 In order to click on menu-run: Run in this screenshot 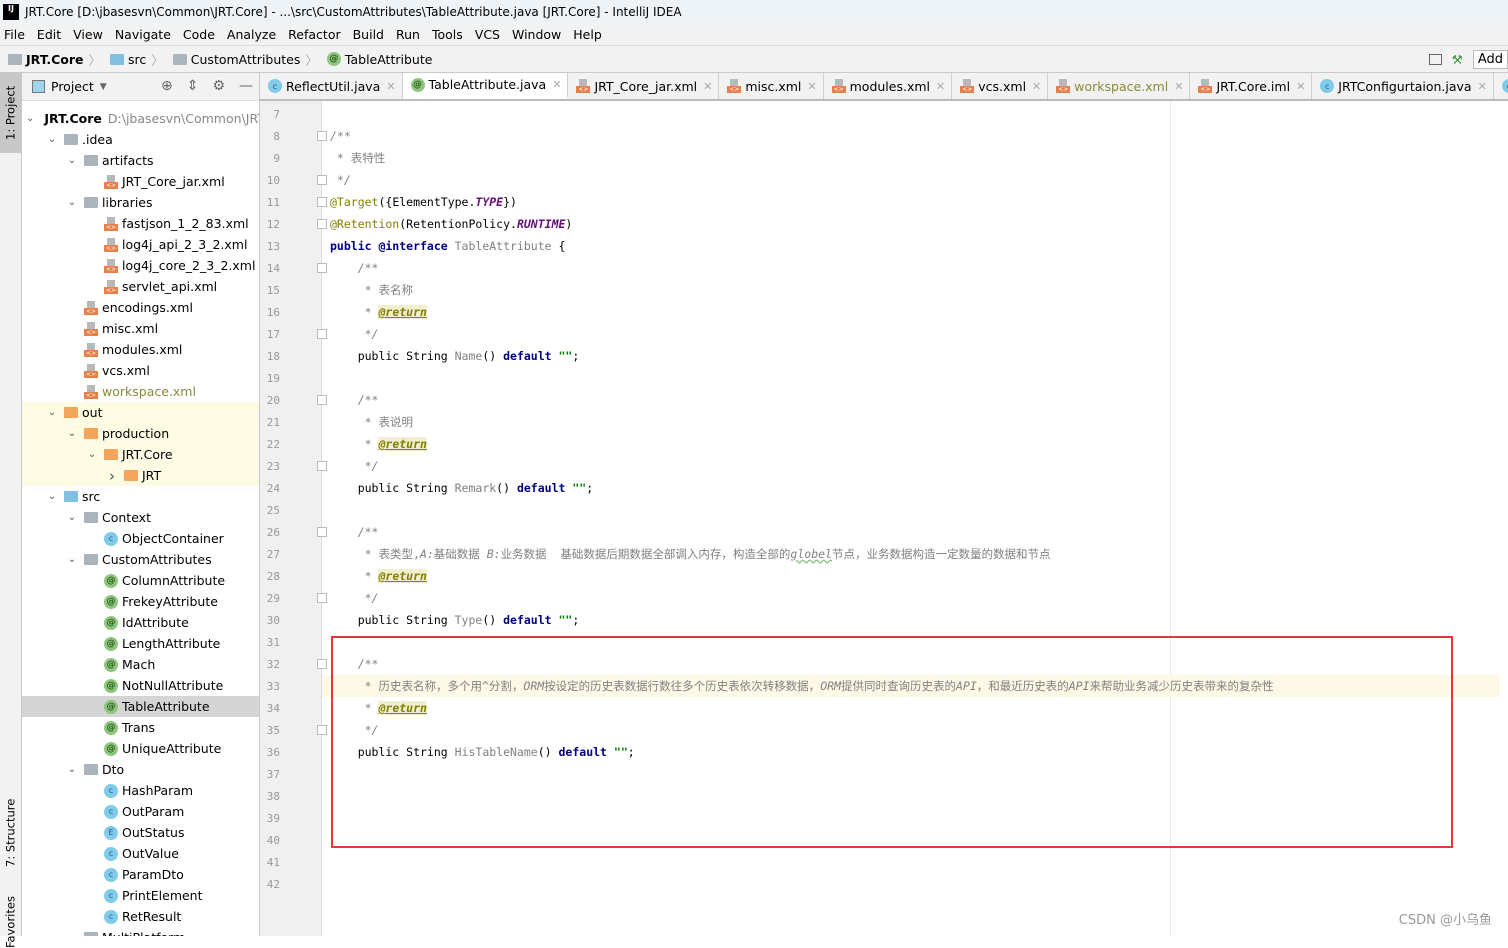, I will do `click(408, 34)`.